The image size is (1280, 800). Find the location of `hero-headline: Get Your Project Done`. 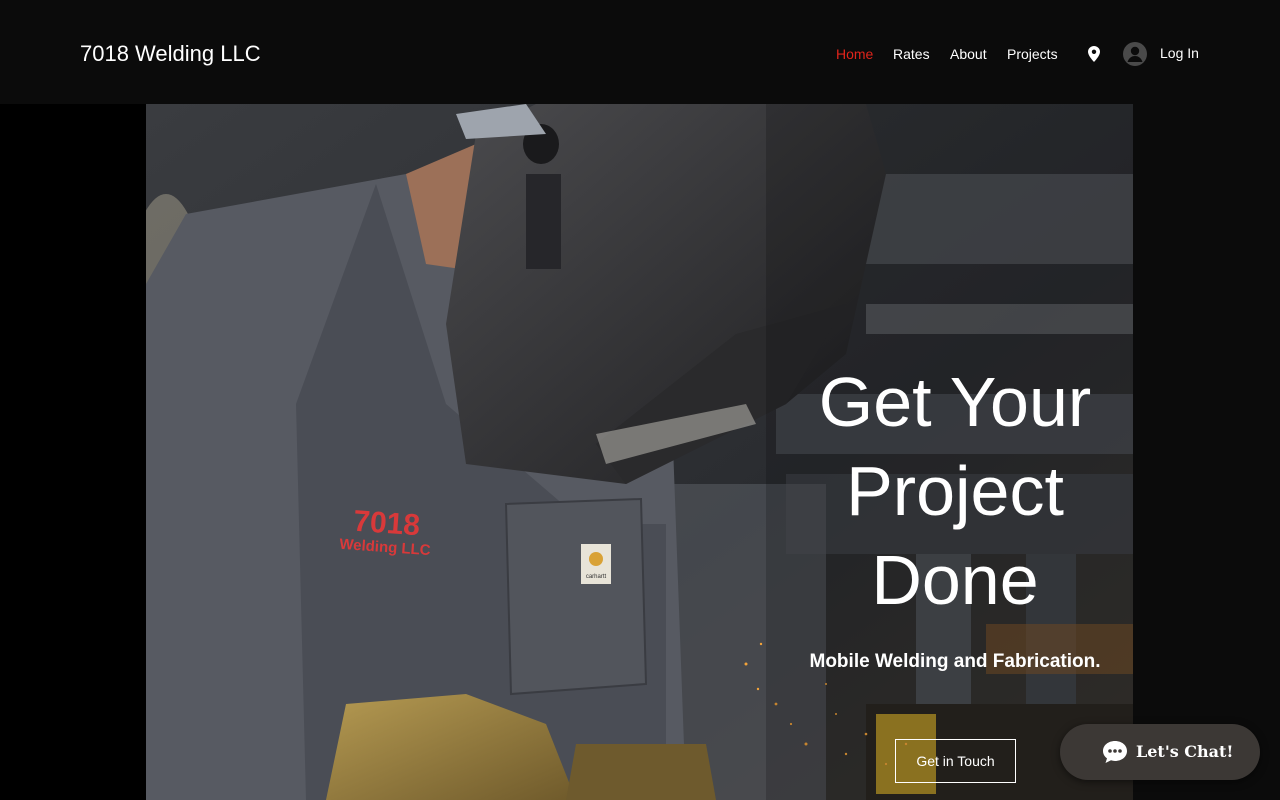

hero-headline: Get Your Project Done is located at coordinates (955, 491).